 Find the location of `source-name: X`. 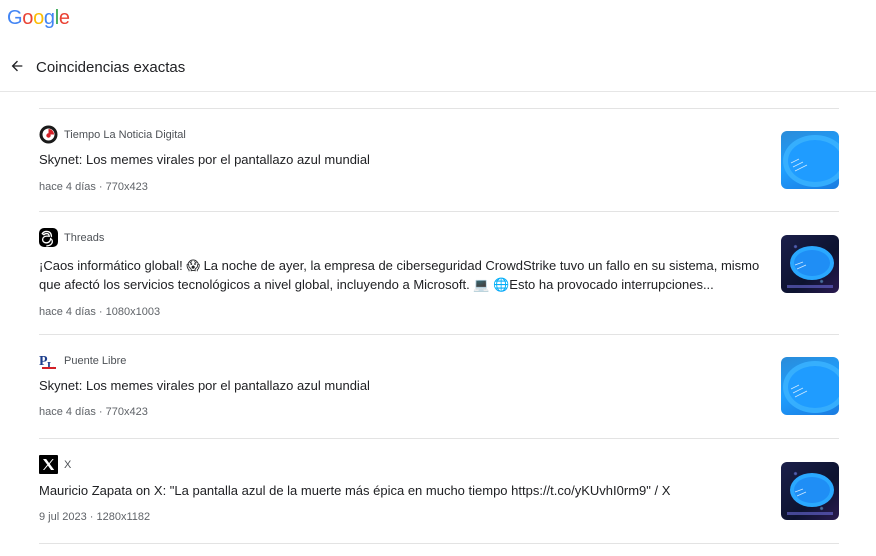

source-name: X is located at coordinates (68, 464).